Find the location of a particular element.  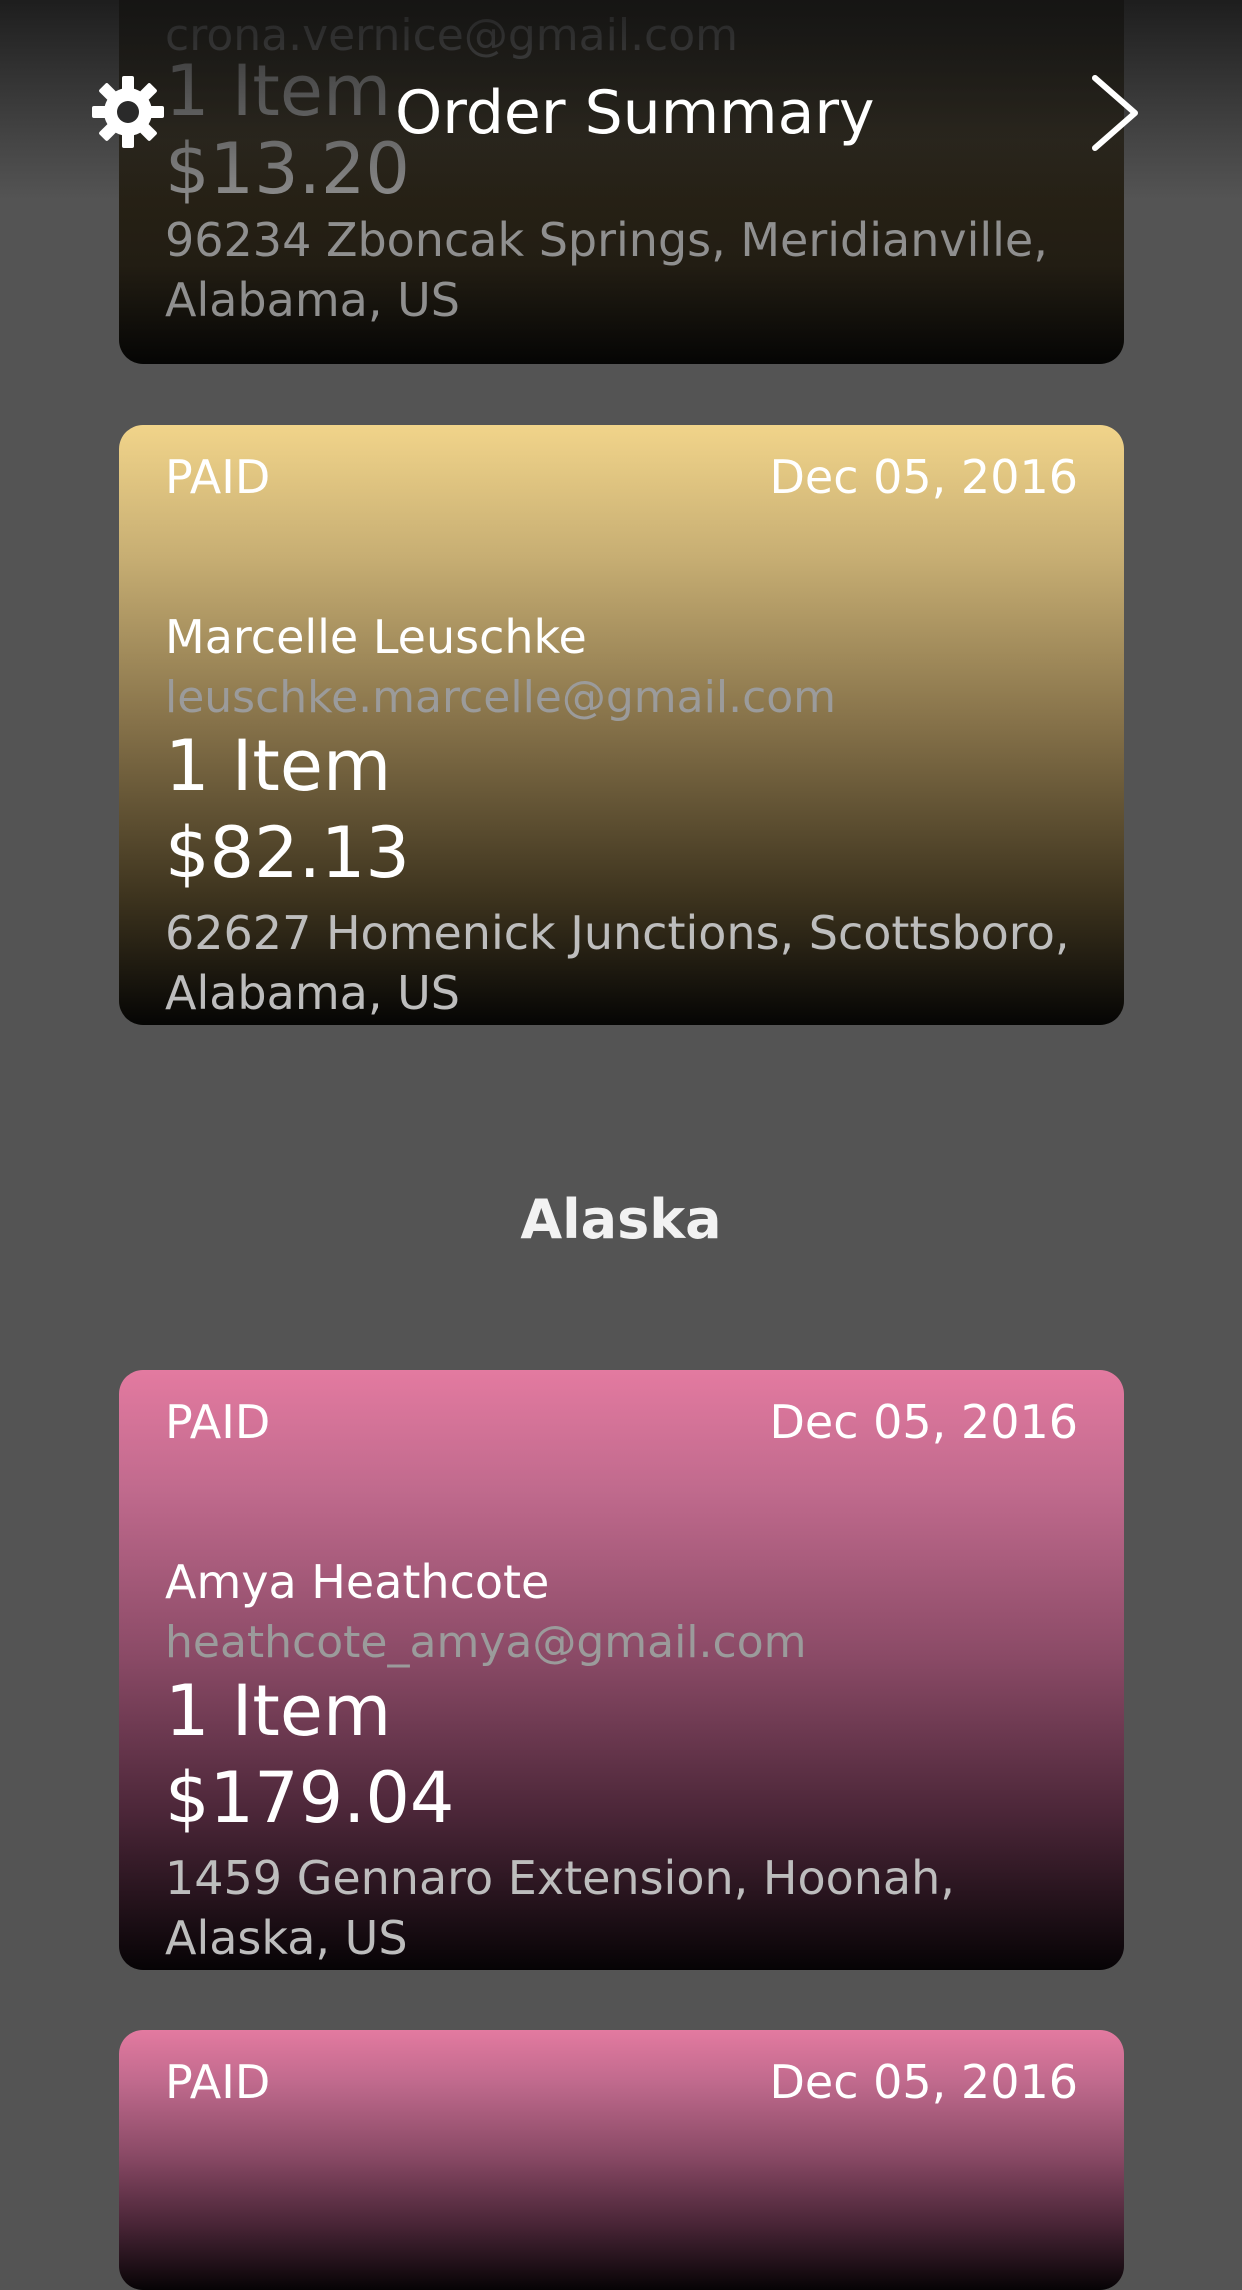

customer-name: Amya Heathcote is located at coordinates (357, 1582).